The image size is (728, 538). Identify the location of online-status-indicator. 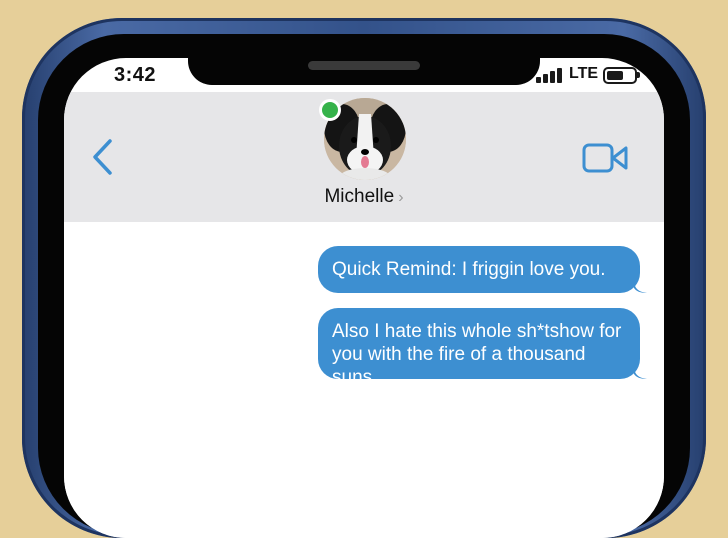
(330, 110).